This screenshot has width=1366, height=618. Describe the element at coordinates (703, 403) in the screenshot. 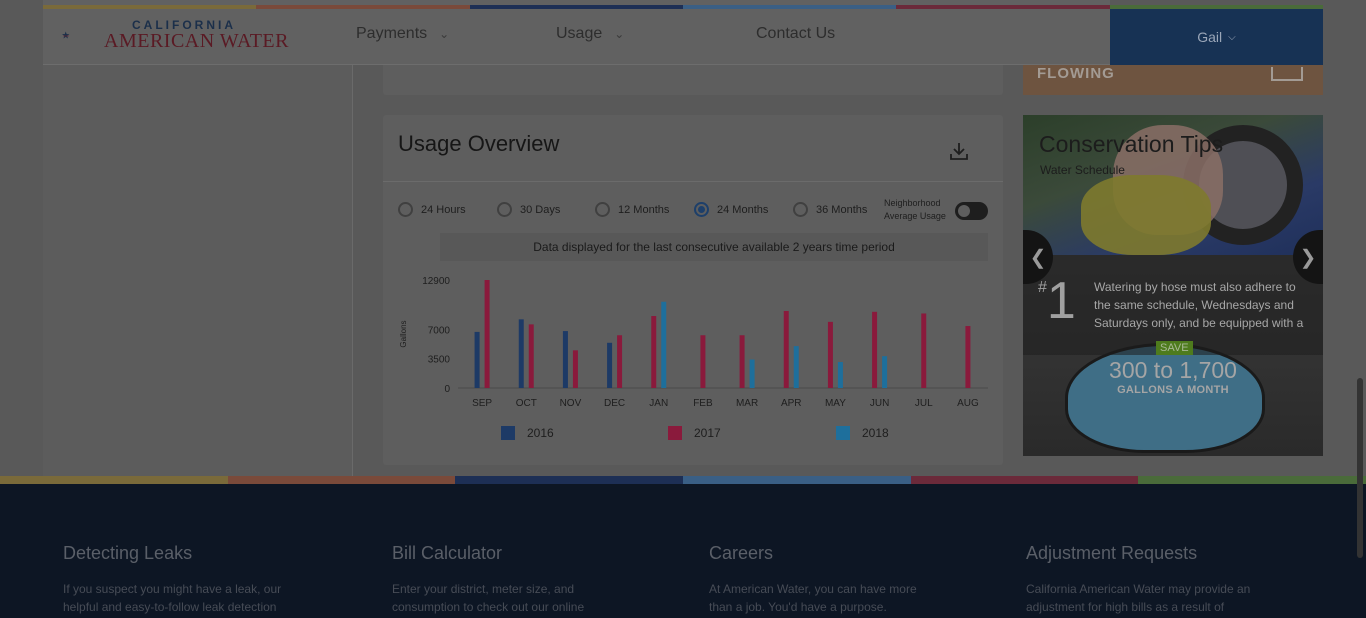

I see `x-tick-label: FEB` at that location.